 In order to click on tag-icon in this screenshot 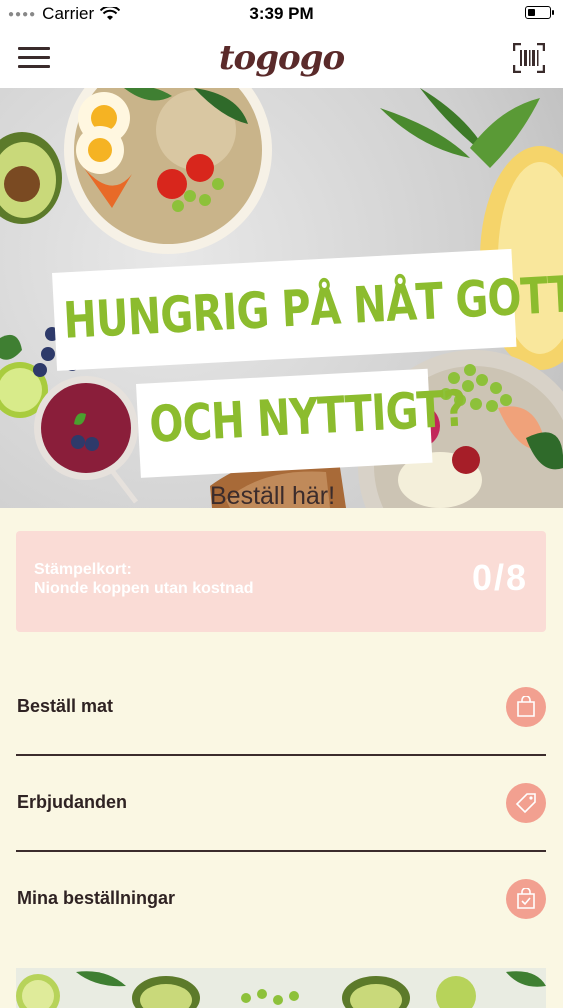, I will do `click(526, 802)`.